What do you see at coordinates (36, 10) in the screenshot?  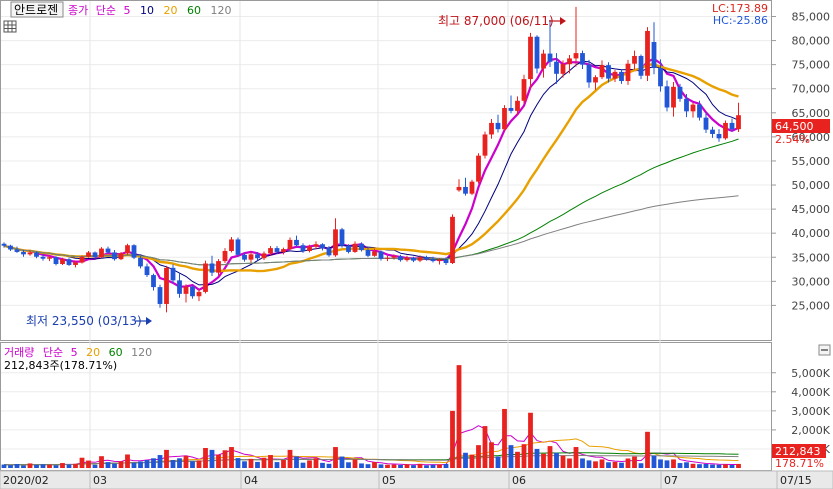 I see `stock-name: 안트로젠` at bounding box center [36, 10].